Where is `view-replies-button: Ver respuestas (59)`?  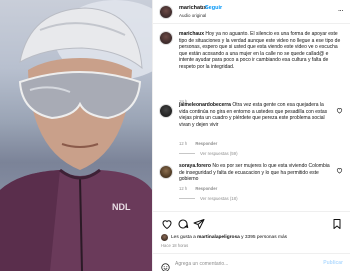
view-replies-button: Ver respuestas (59) is located at coordinates (208, 153).